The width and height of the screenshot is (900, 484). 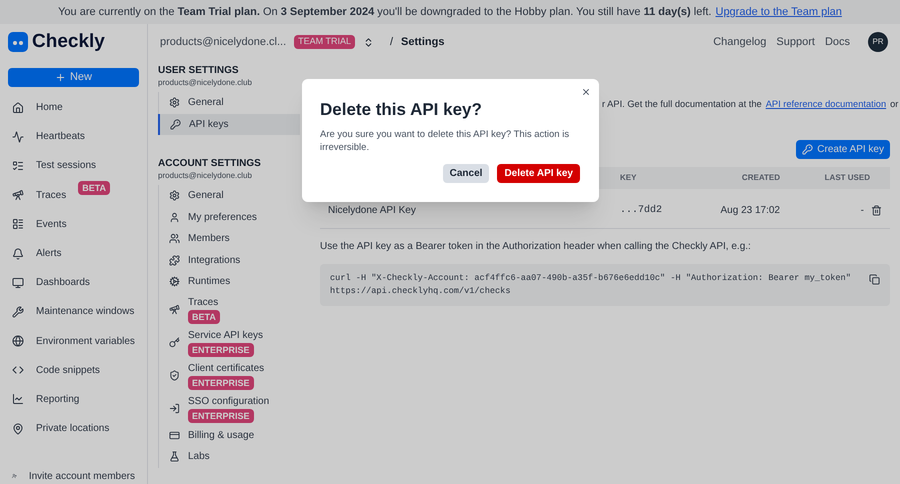 I want to click on nav-item: Home, so click(x=73, y=107).